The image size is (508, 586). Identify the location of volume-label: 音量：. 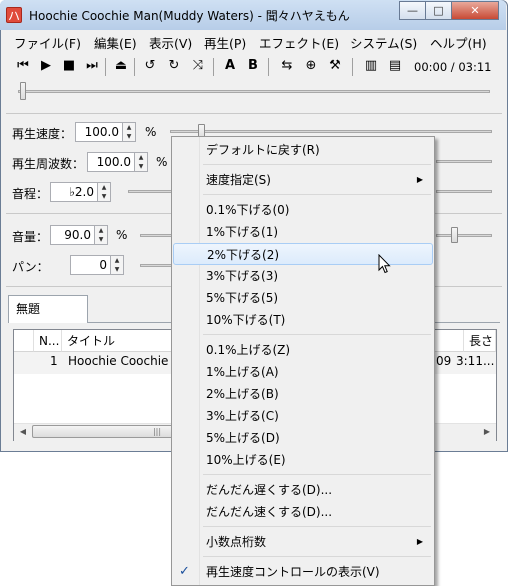
(30, 237).